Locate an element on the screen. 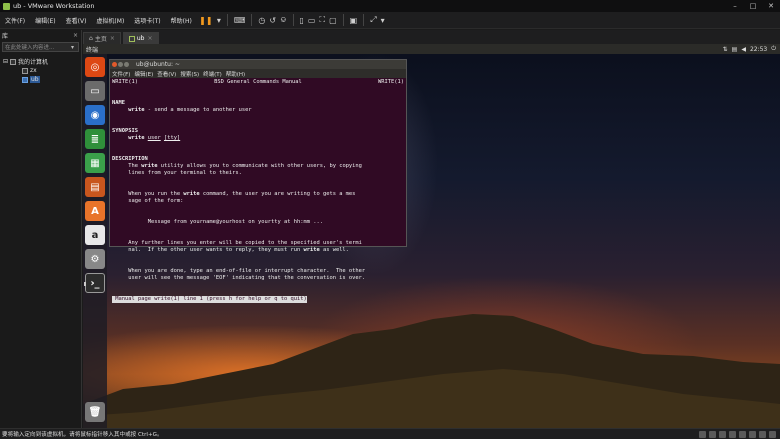  input-method-icon: ▤ is located at coordinates (735, 49).